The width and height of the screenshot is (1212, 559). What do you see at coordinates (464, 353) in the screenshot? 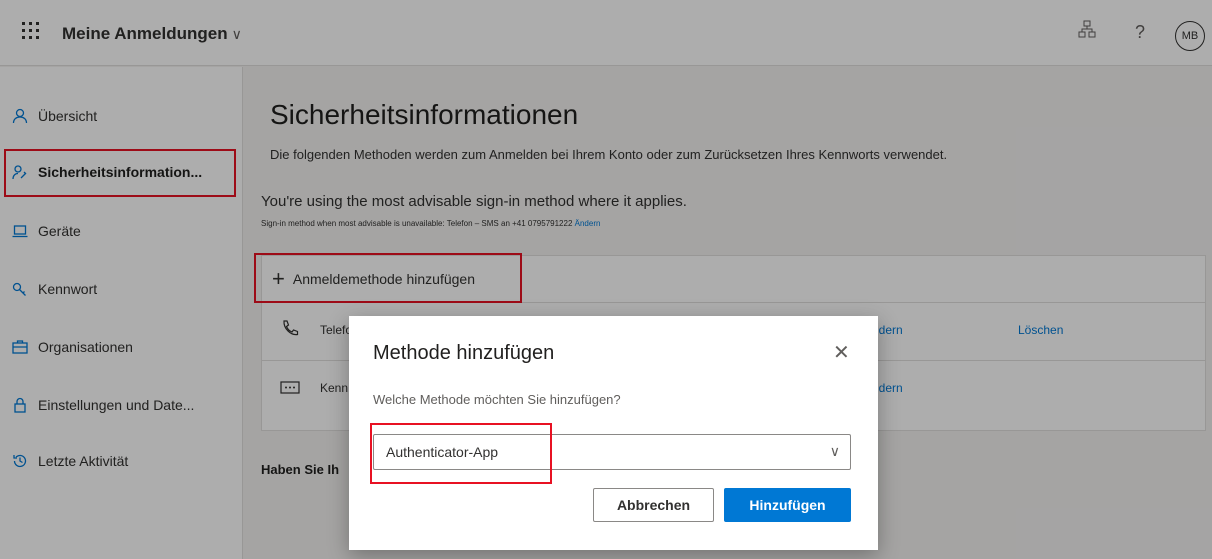
I see `dialog-title: Methode hinzufügen` at bounding box center [464, 353].